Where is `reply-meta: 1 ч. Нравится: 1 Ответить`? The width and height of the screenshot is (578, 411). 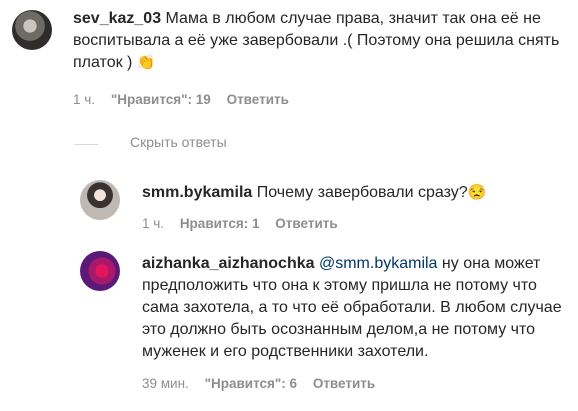
reply-meta: 1 ч. Нравится: 1 Ответить is located at coordinates (246, 223).